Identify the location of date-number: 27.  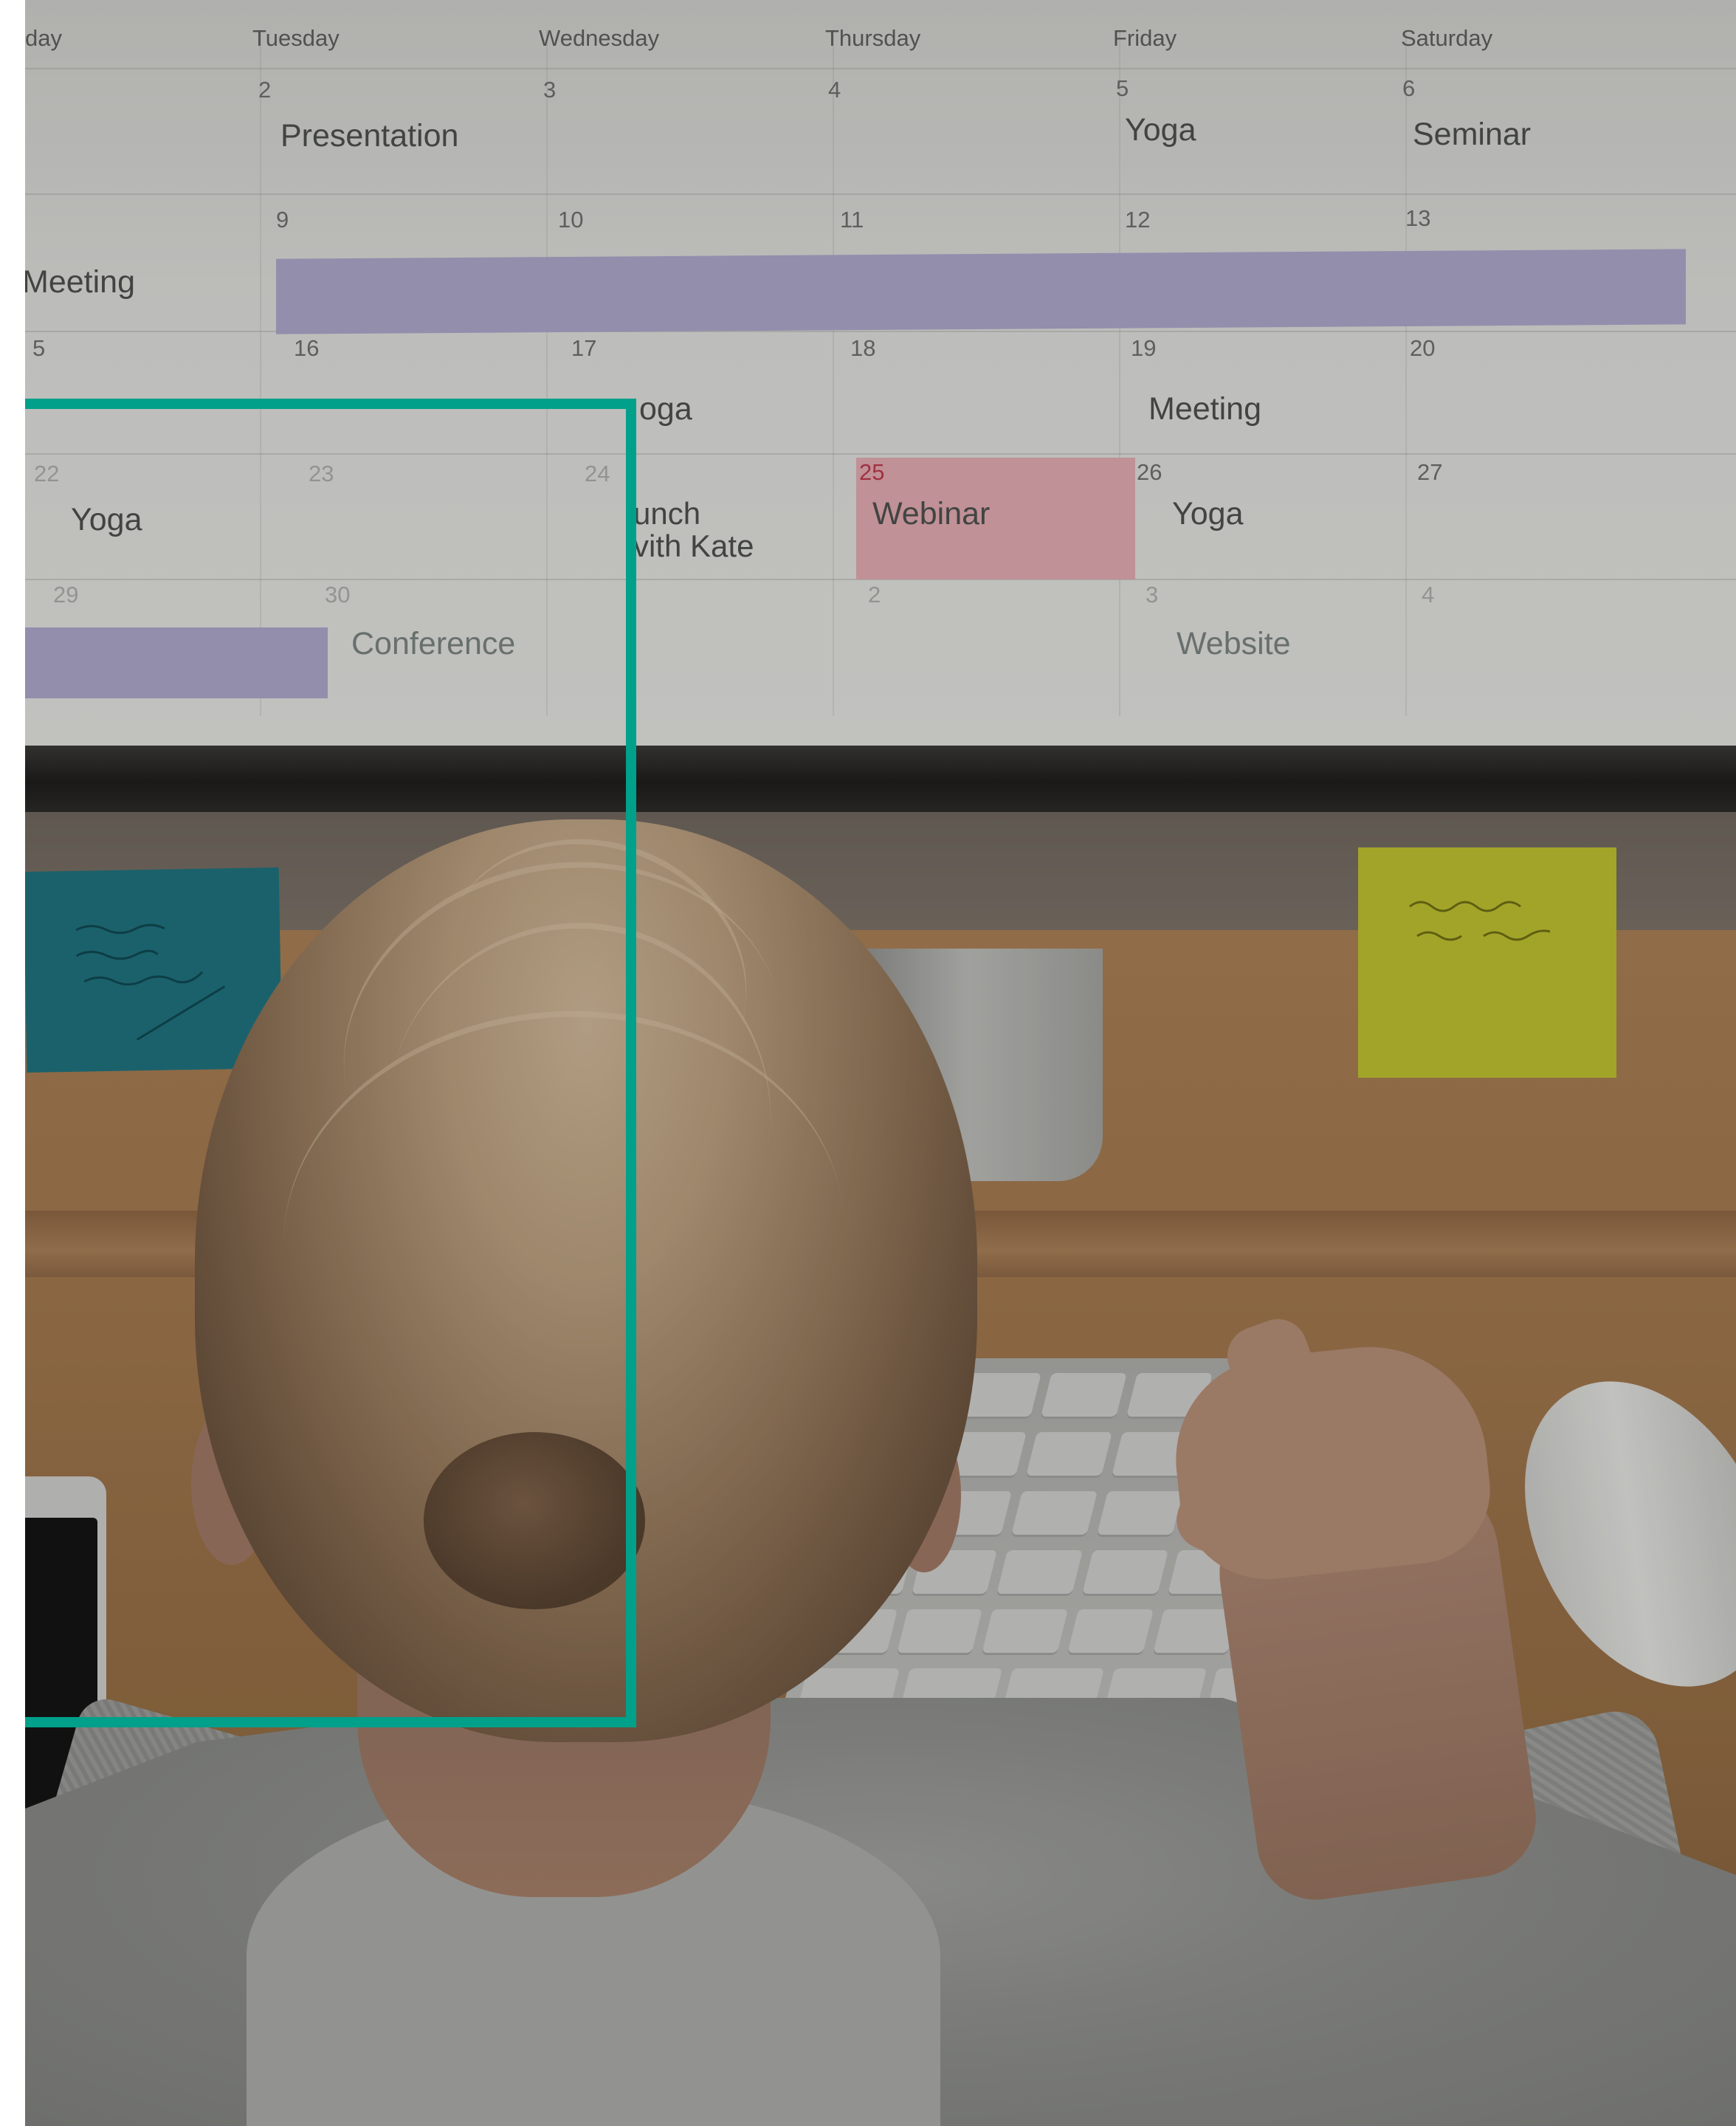
(1430, 472).